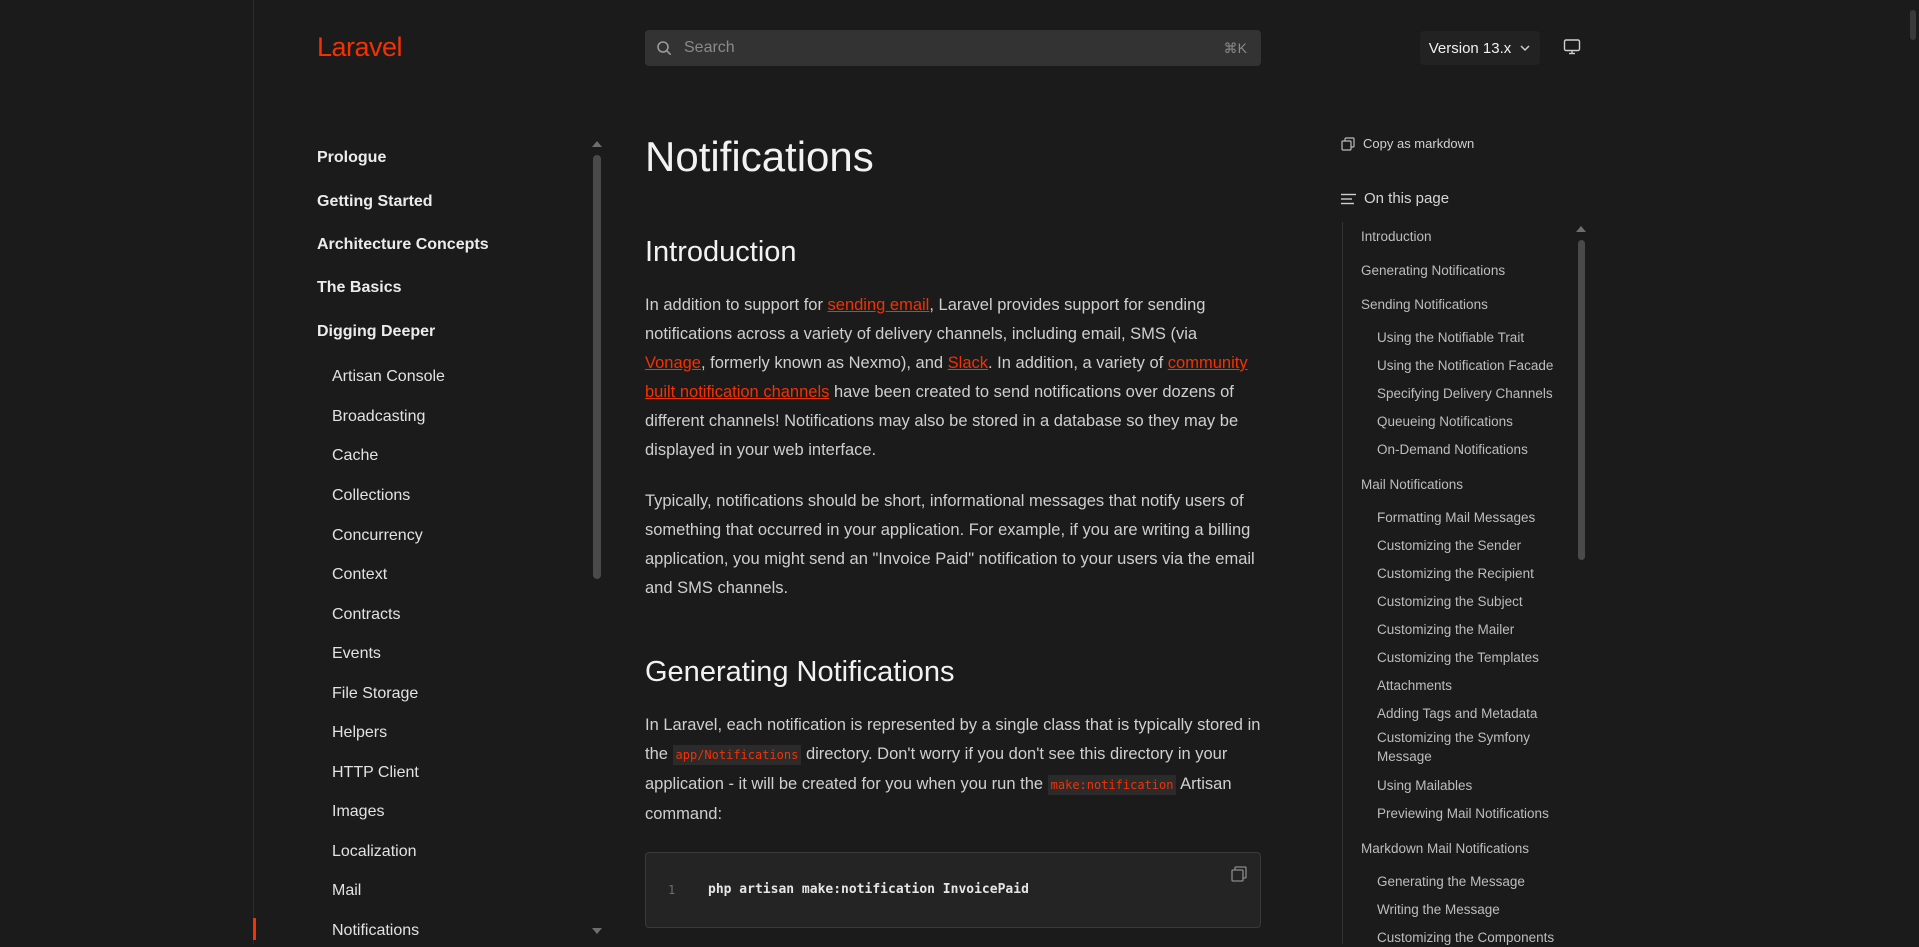 This screenshot has height=947, width=1919. What do you see at coordinates (375, 694) in the screenshot?
I see `sidebar-item-file-storage: File Storage` at bounding box center [375, 694].